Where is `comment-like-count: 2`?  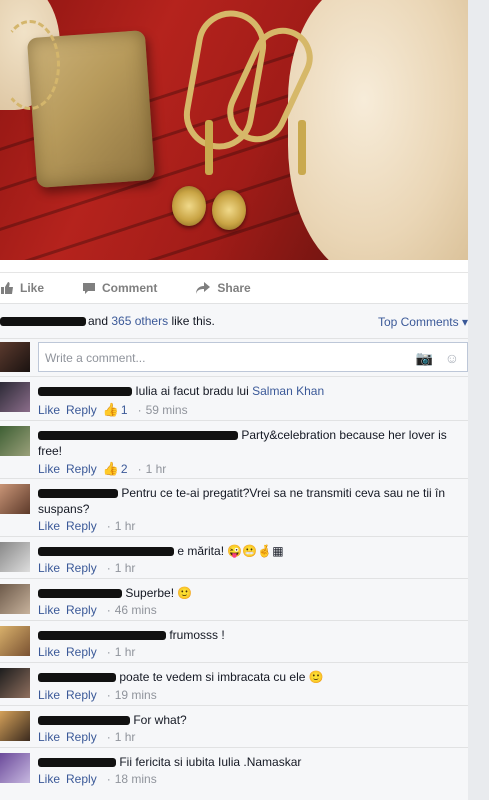
comment-like-count: 2 is located at coordinates (124, 469).